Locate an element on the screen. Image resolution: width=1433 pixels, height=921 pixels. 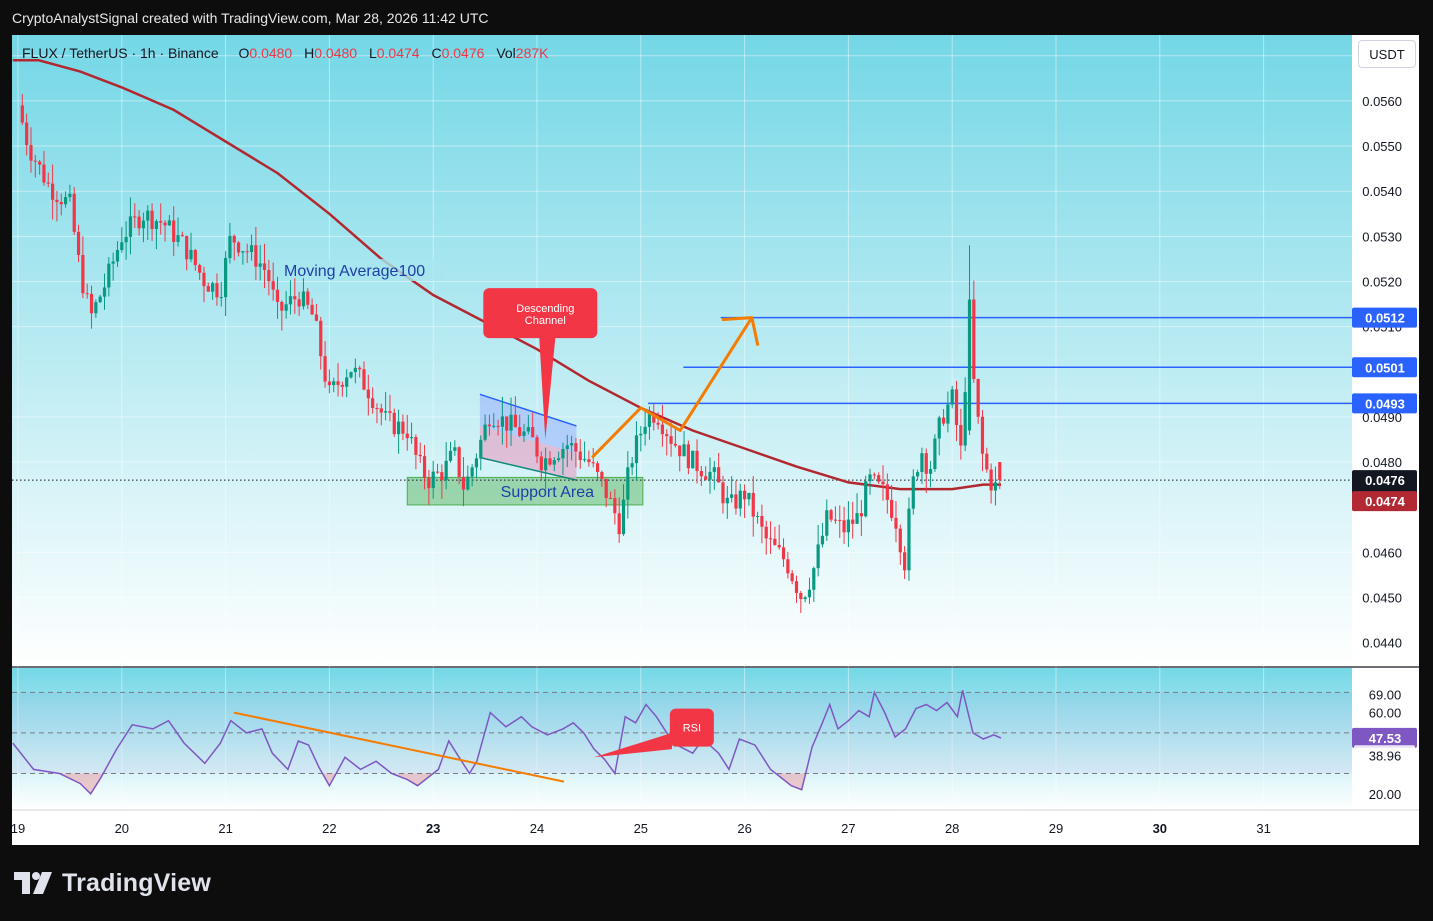
volume-label: Vol is located at coordinates (506, 53).